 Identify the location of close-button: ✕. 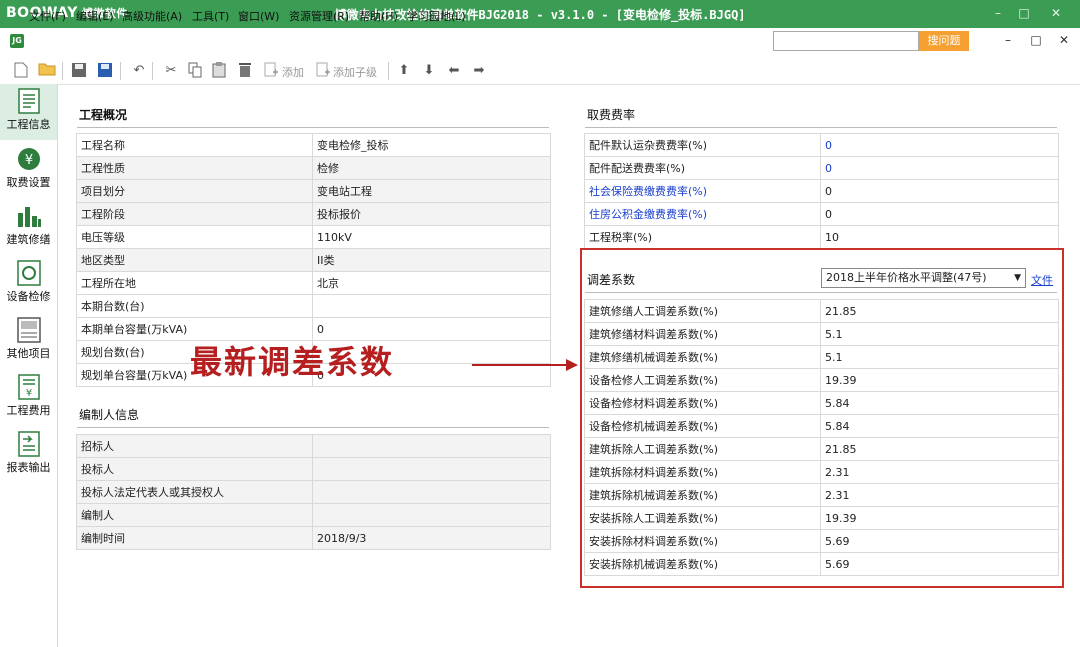
(1056, 13).